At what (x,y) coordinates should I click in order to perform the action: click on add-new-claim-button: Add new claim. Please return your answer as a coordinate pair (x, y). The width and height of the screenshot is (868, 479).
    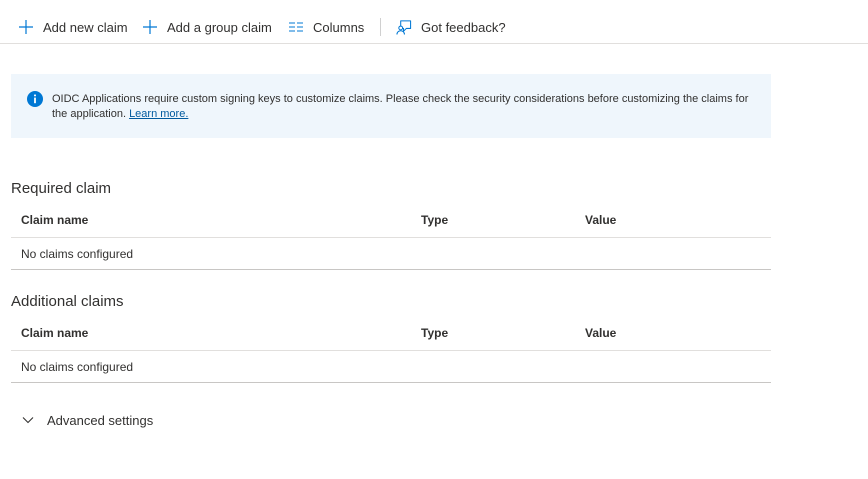
    Looking at the image, I should click on (73, 27).